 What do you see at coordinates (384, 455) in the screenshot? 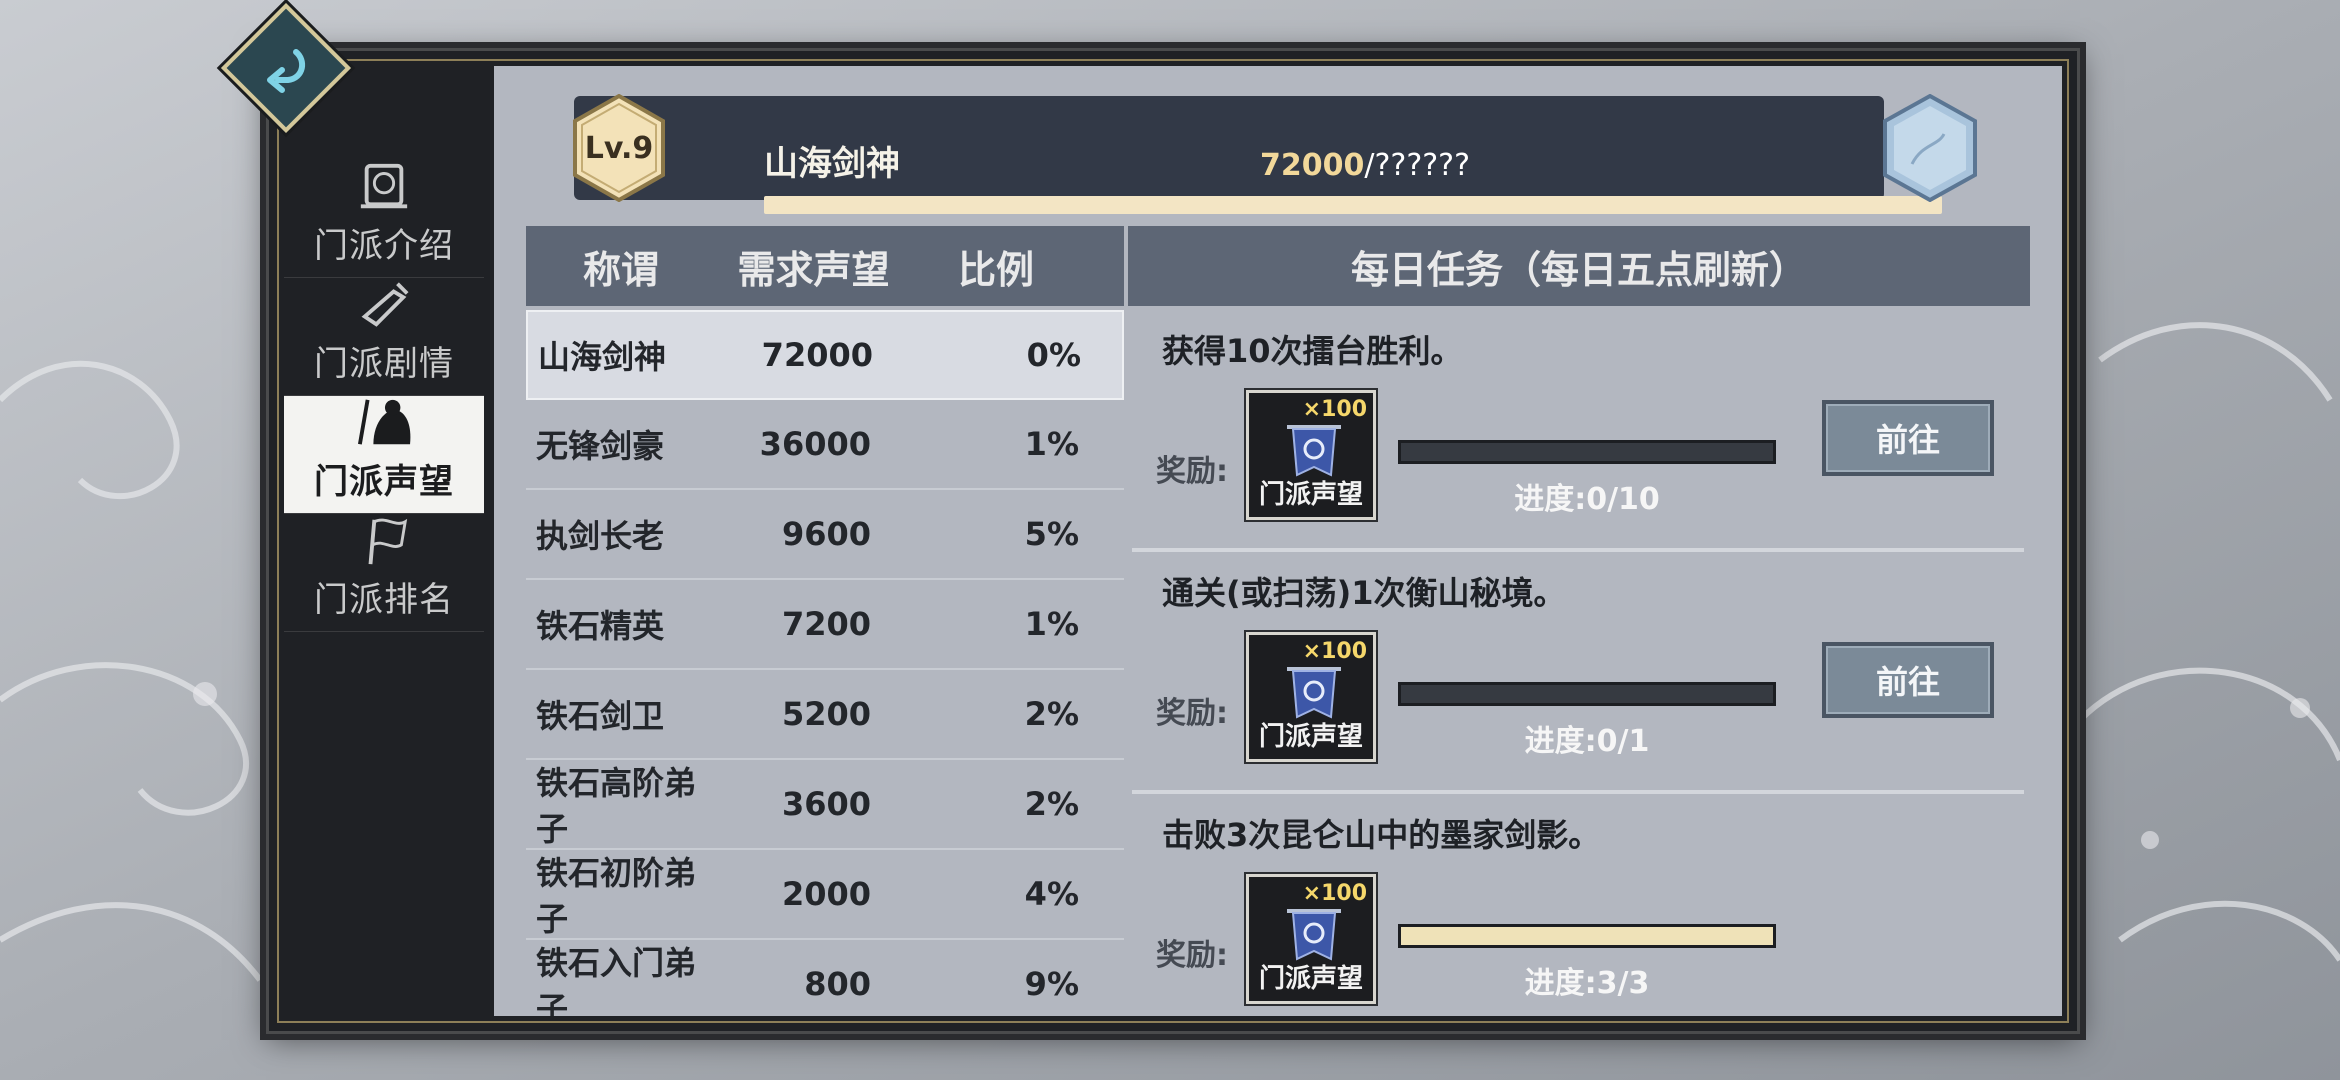
I see `sidebar-item-reputation: 门派声望` at bounding box center [384, 455].